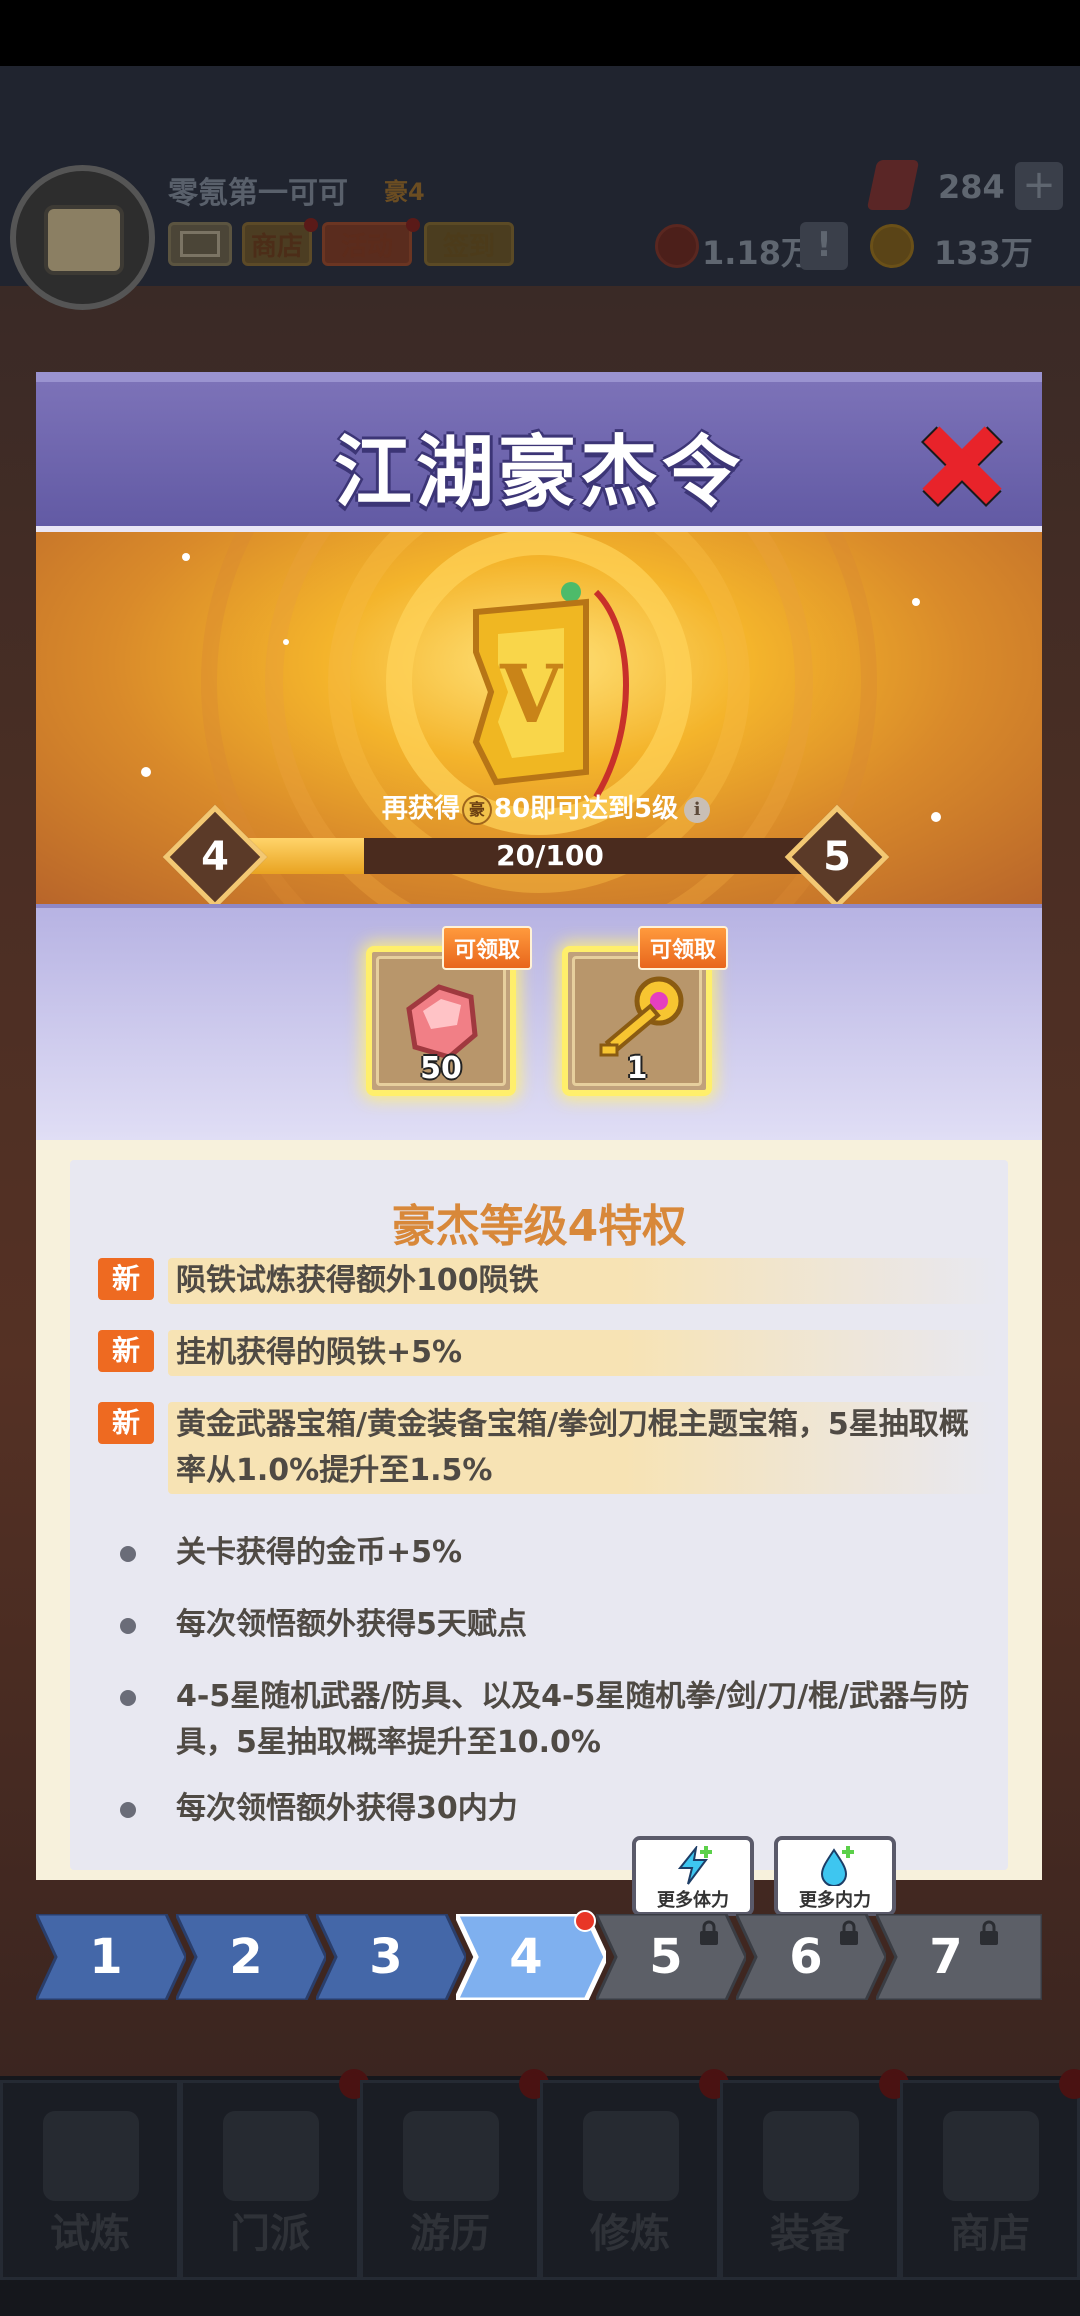 The image size is (1080, 2316). I want to click on nav-label: 试炼, so click(90, 2234).